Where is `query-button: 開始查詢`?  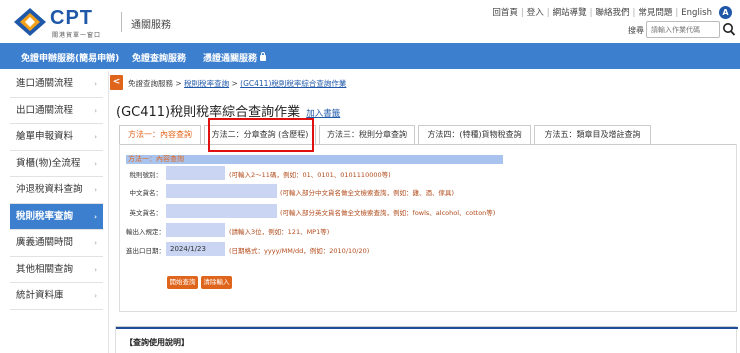
query-button: 開始查詢 is located at coordinates (182, 282).